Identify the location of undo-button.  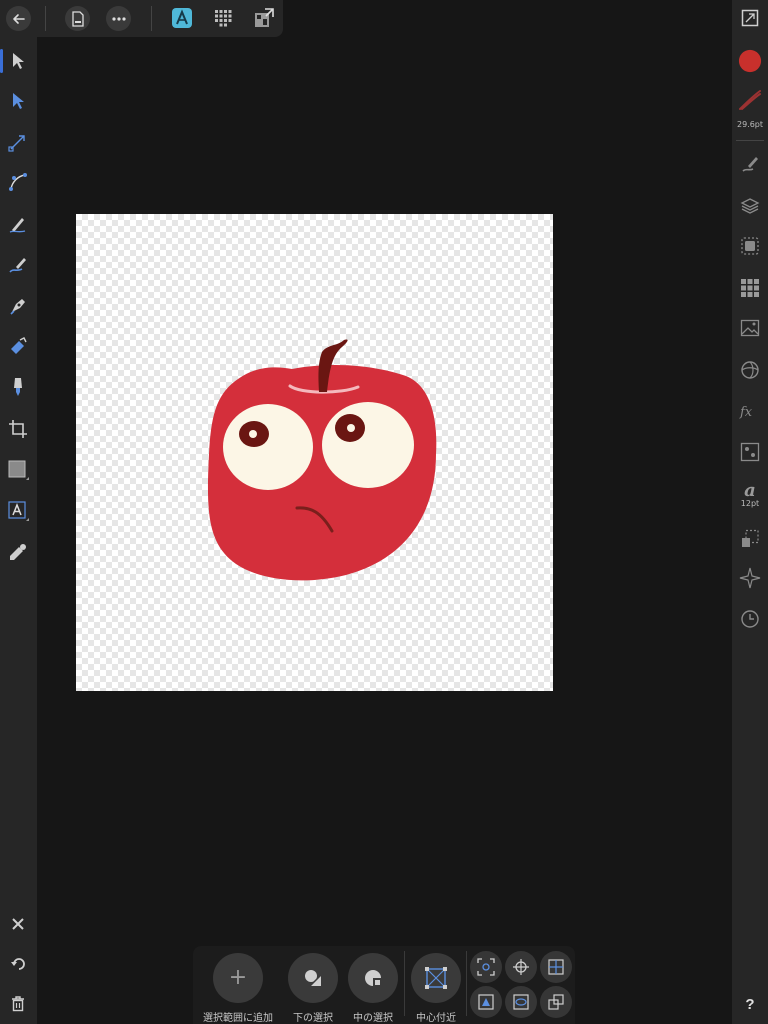
(18, 964).